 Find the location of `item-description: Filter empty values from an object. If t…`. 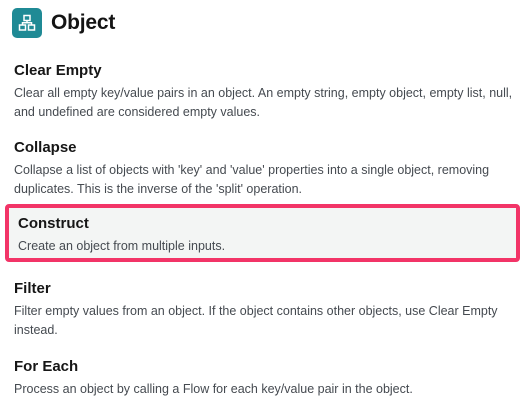

item-description: Filter empty values from an object. If t… is located at coordinates (256, 320).